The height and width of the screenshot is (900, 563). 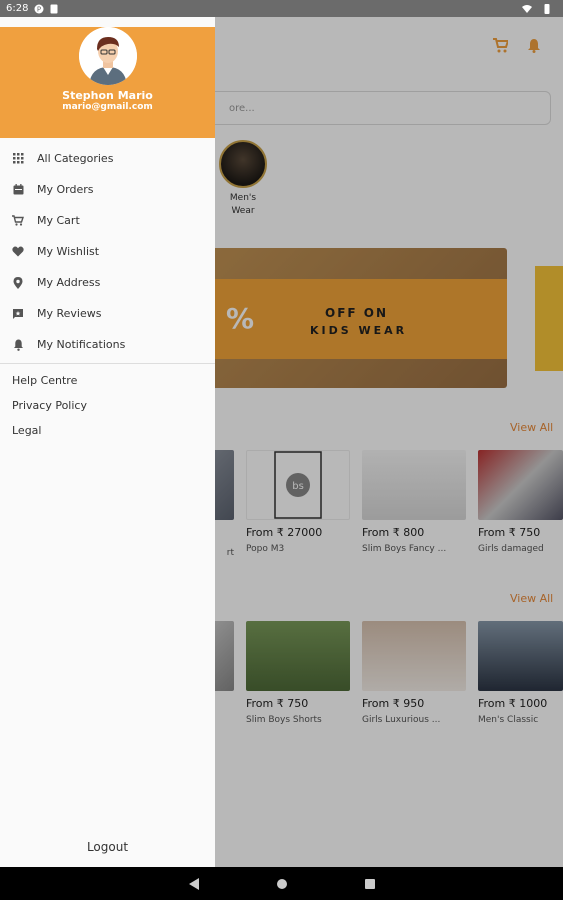 What do you see at coordinates (107, 430) in the screenshot?
I see `legal-link: Legal` at bounding box center [107, 430].